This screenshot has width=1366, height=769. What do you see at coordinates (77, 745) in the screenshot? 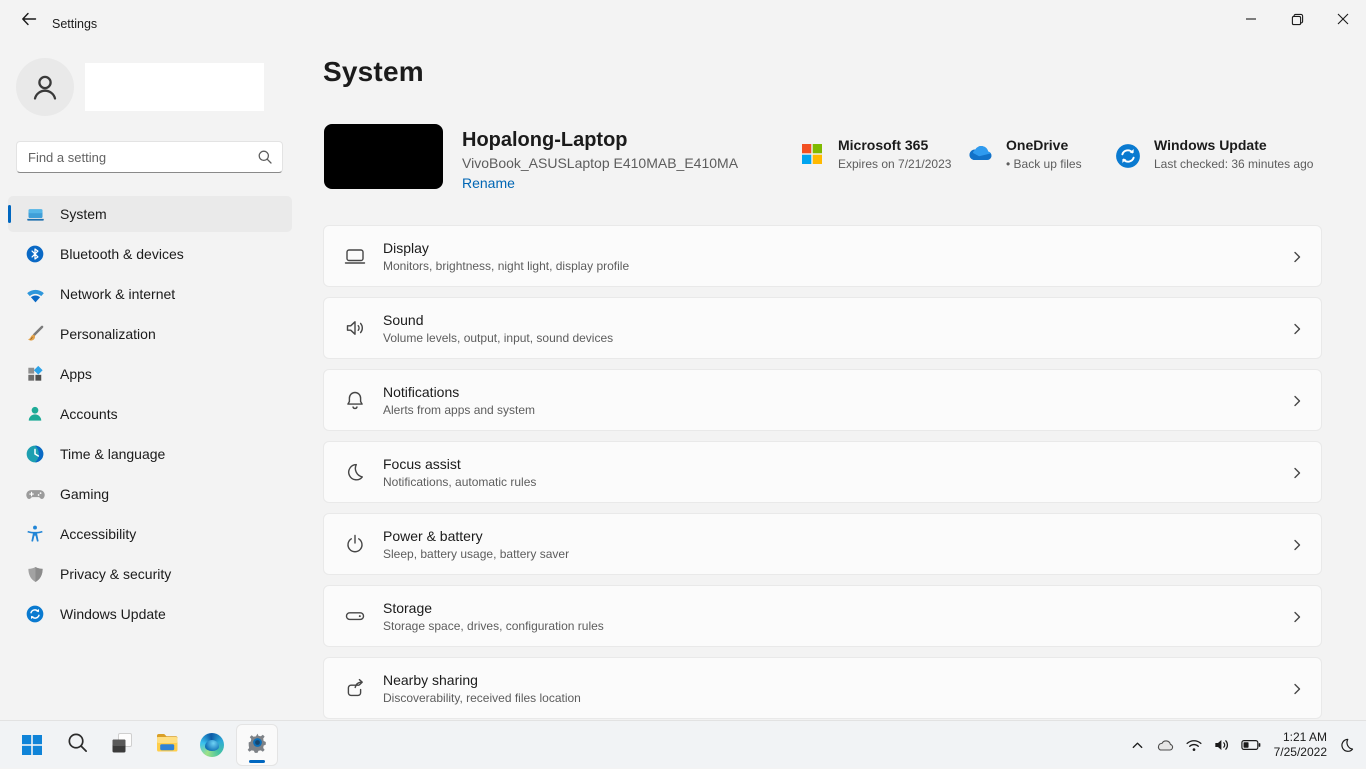
I see `taskbar-search-button` at bounding box center [77, 745].